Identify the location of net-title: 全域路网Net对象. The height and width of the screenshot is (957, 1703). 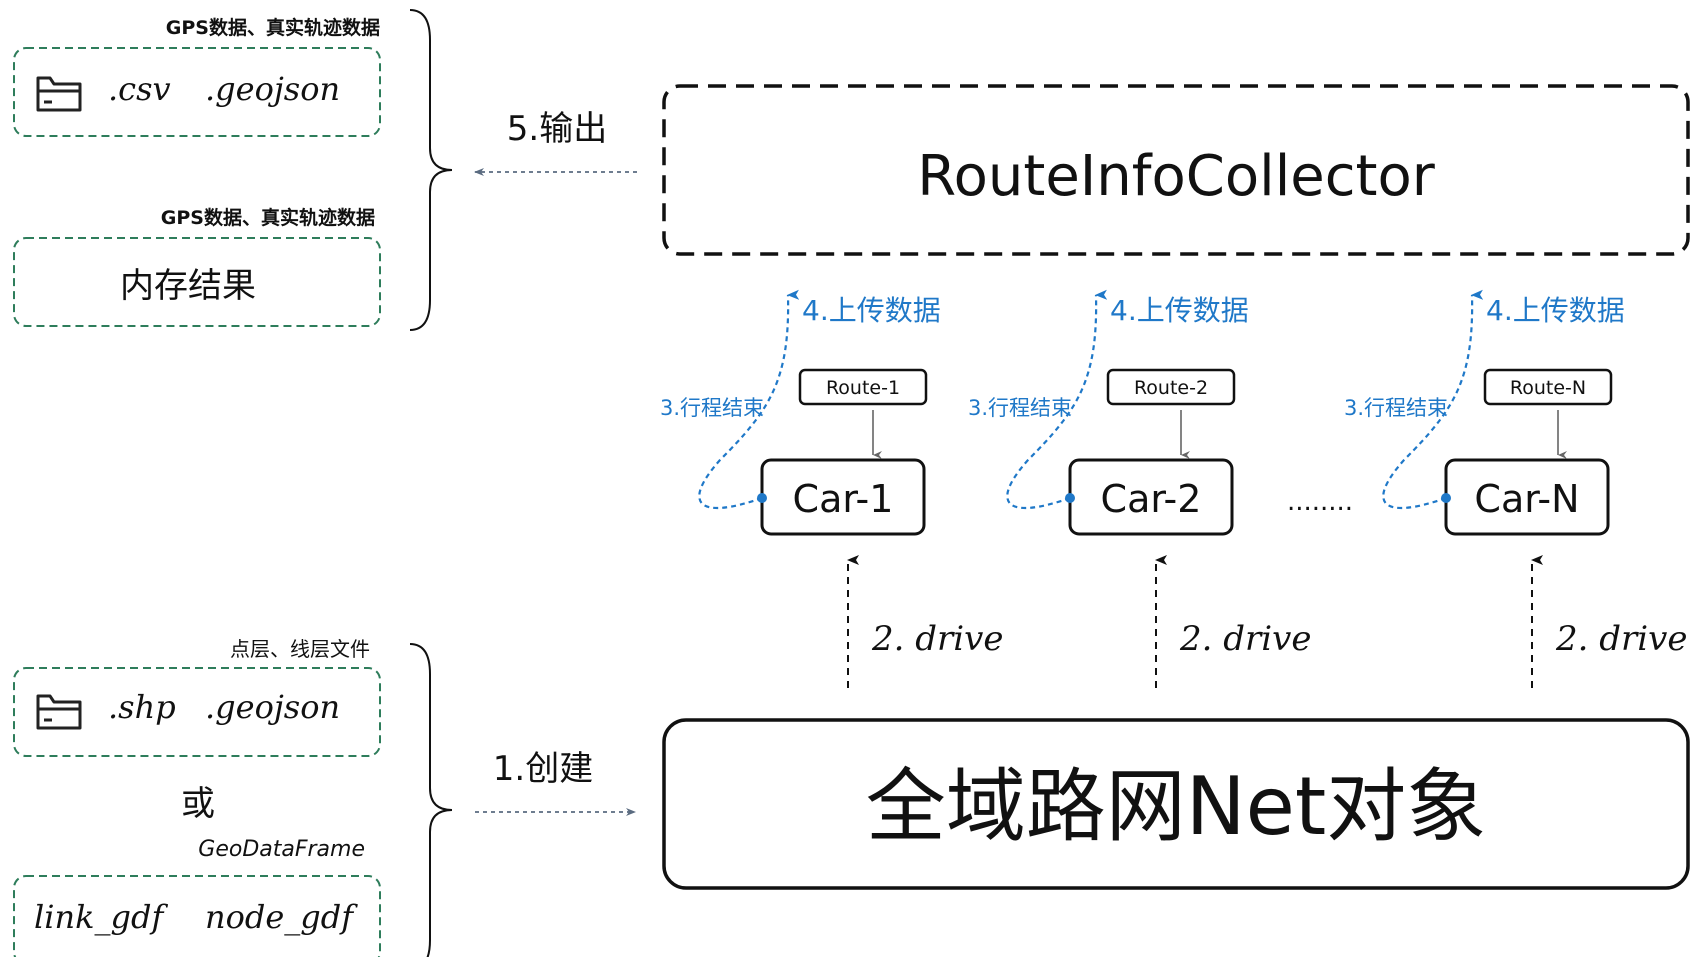
(1176, 806).